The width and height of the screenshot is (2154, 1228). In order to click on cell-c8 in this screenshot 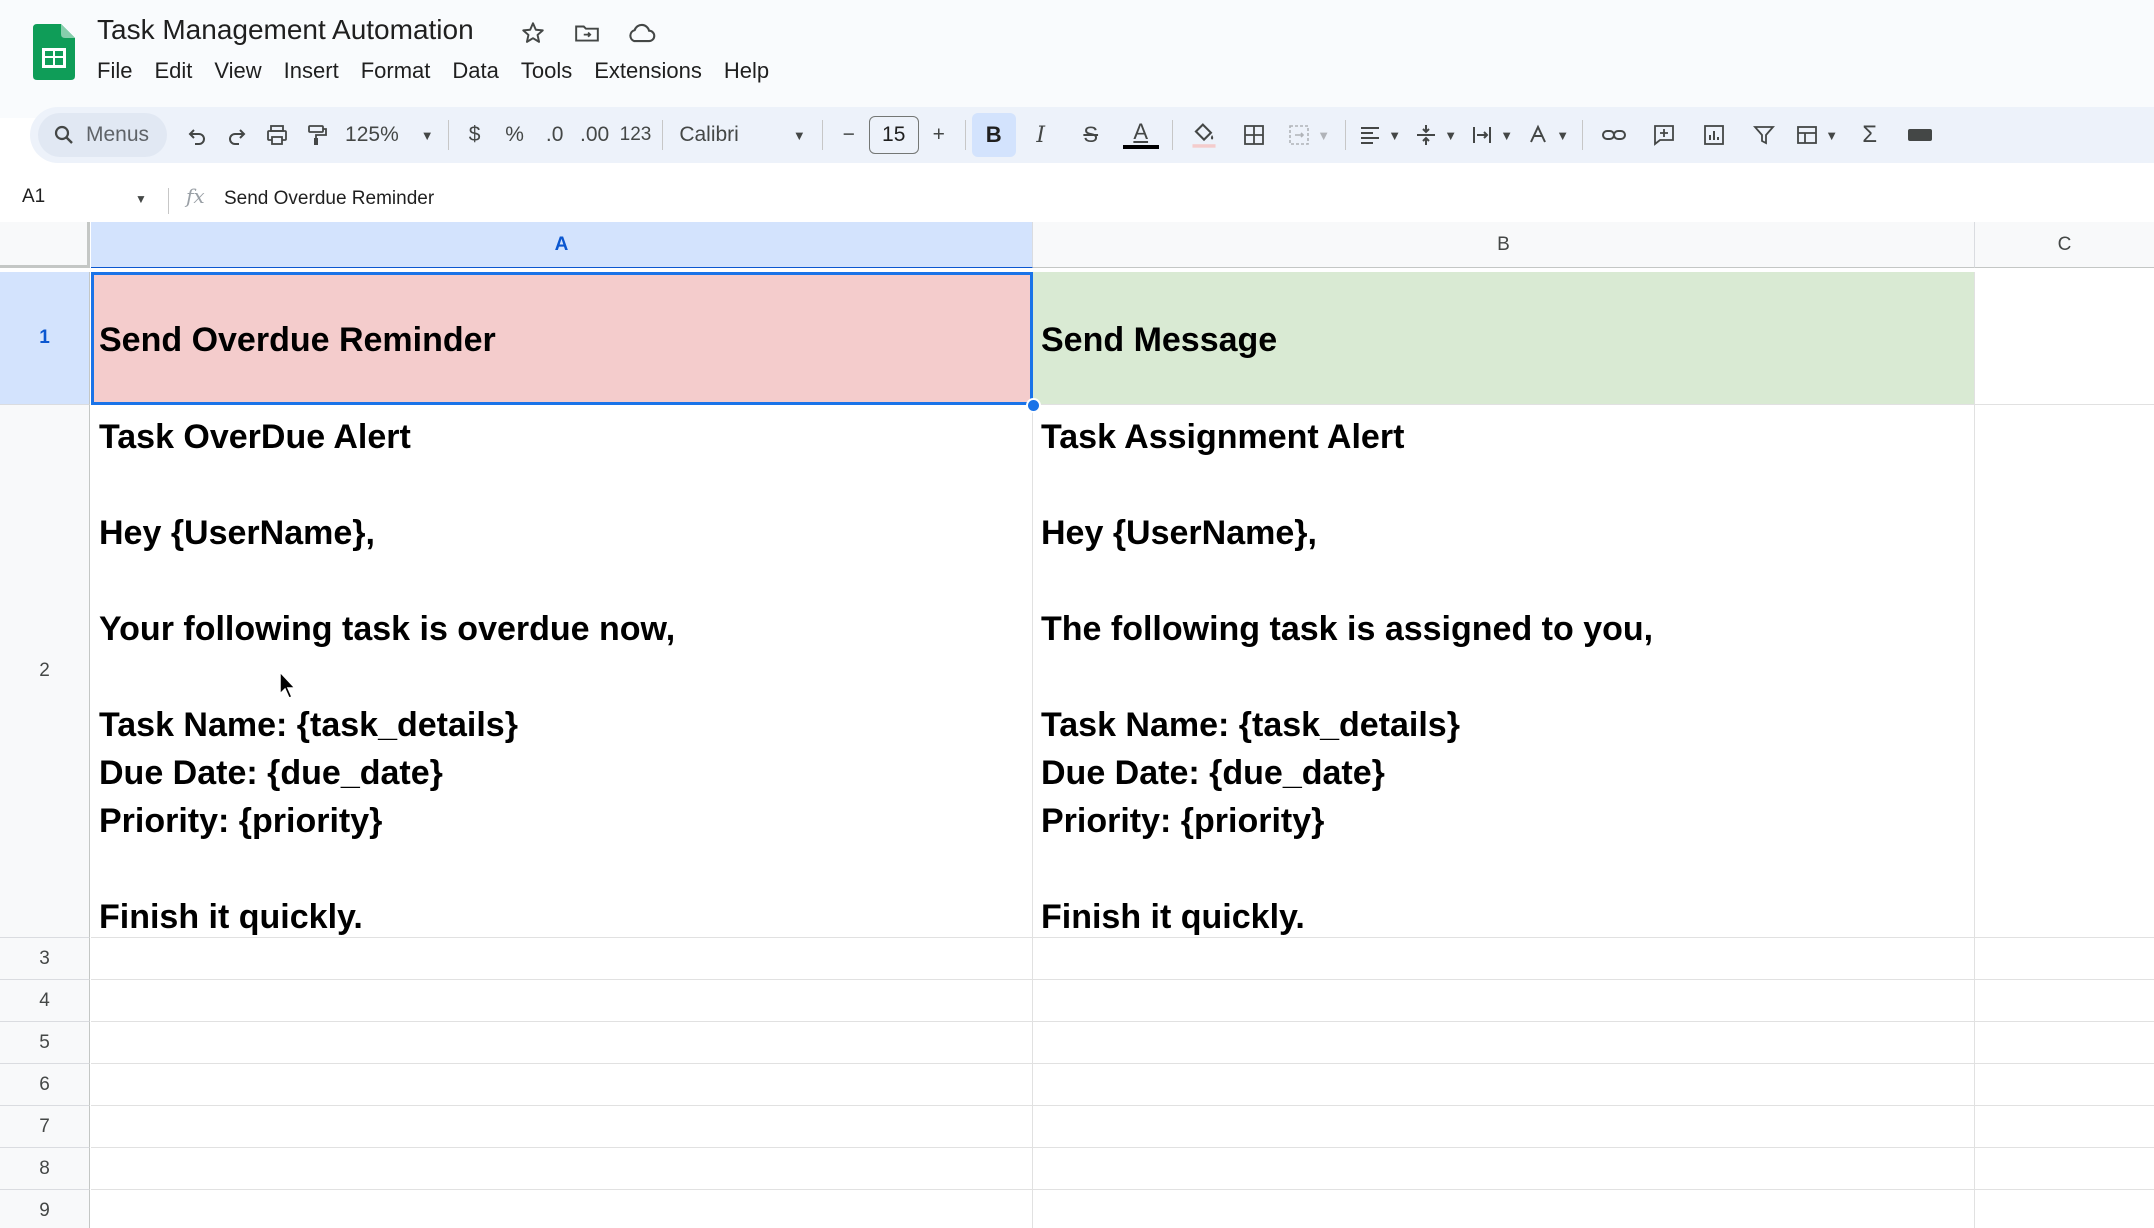, I will do `click(2064, 1169)`.